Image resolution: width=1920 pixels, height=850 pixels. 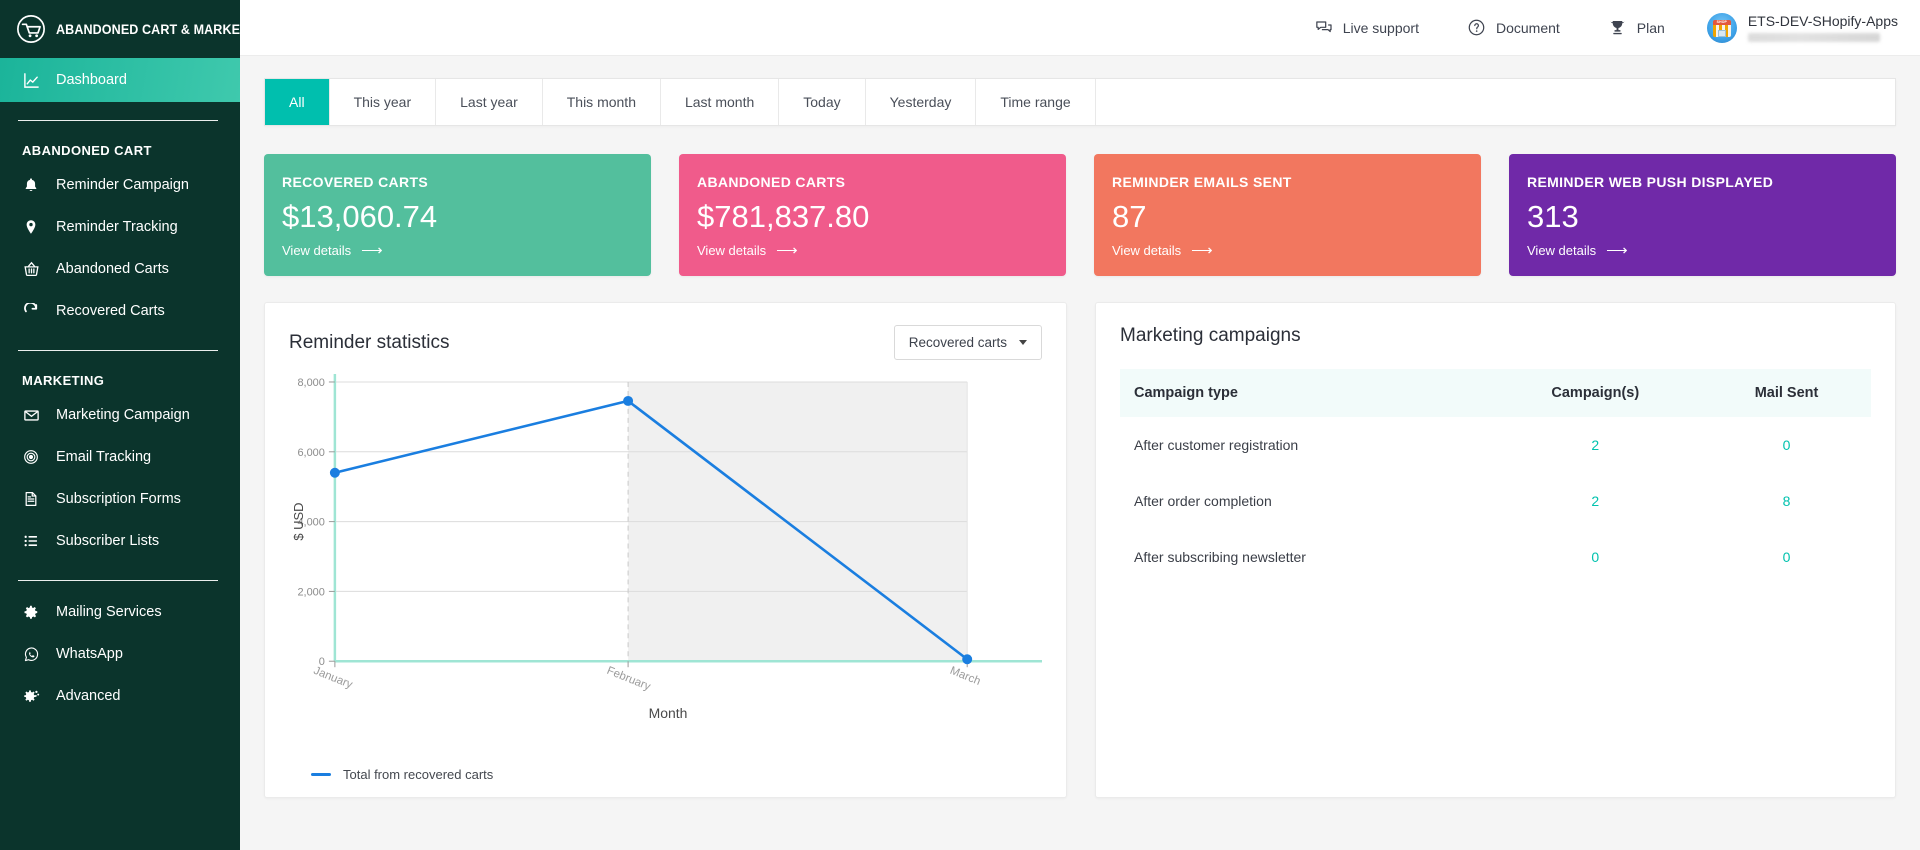 I want to click on kpi-title: RECOVERED CARTS, so click(x=355, y=182).